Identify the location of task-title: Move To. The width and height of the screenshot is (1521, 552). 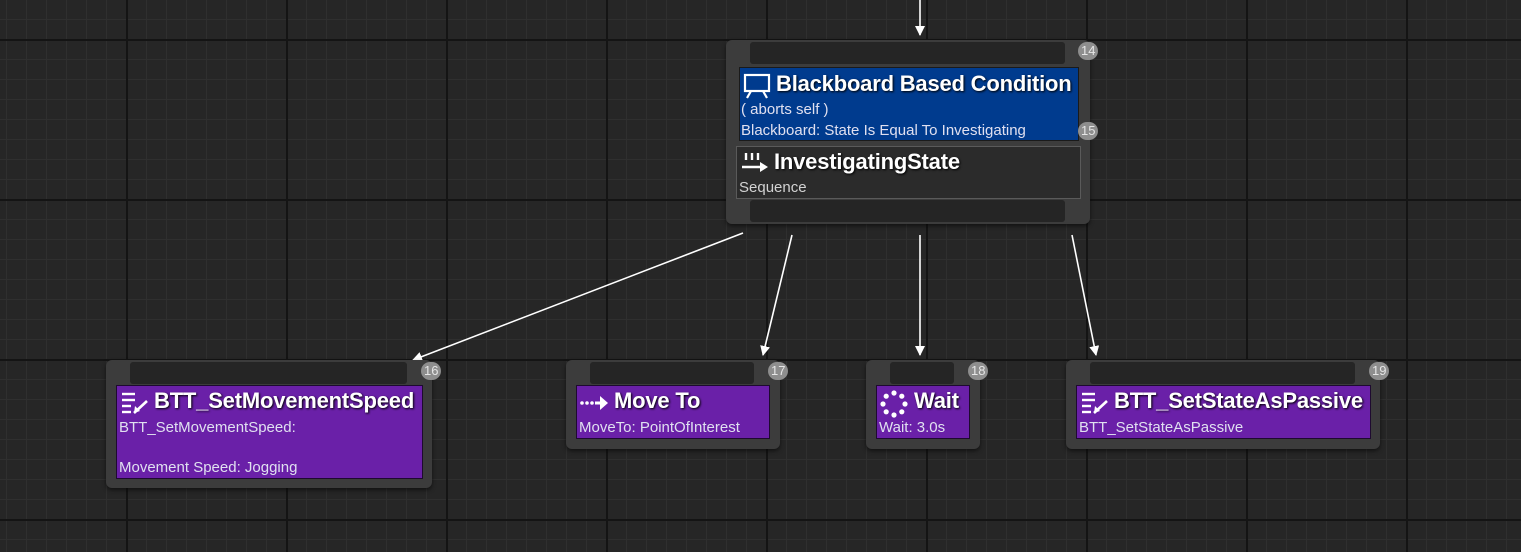
(657, 400).